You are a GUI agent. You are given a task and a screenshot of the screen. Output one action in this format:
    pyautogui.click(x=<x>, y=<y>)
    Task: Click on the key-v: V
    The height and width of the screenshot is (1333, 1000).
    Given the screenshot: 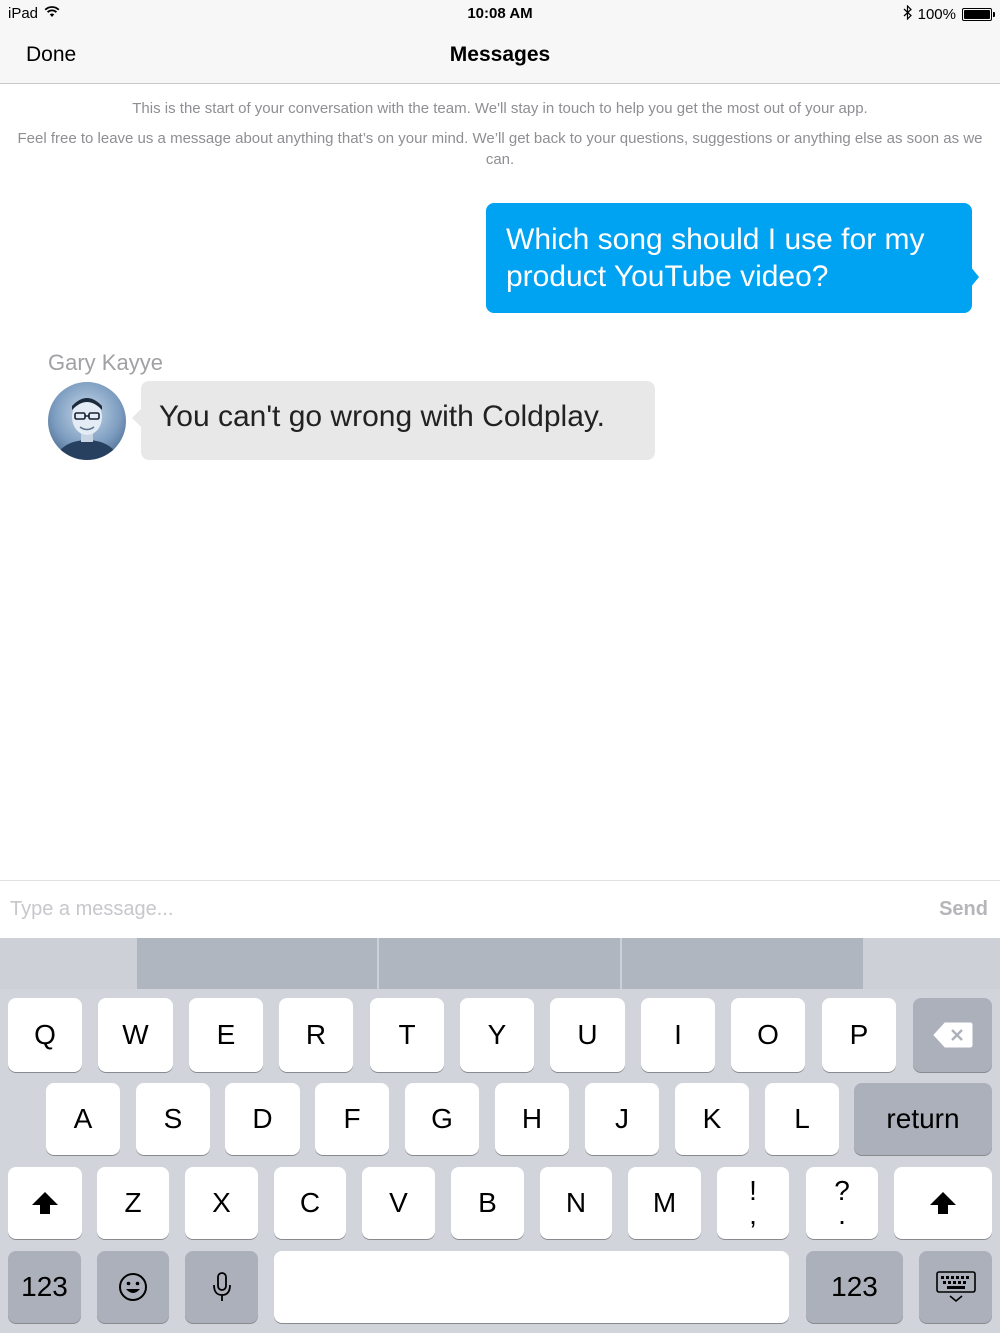 What is the action you would take?
    pyautogui.click(x=398, y=1203)
    